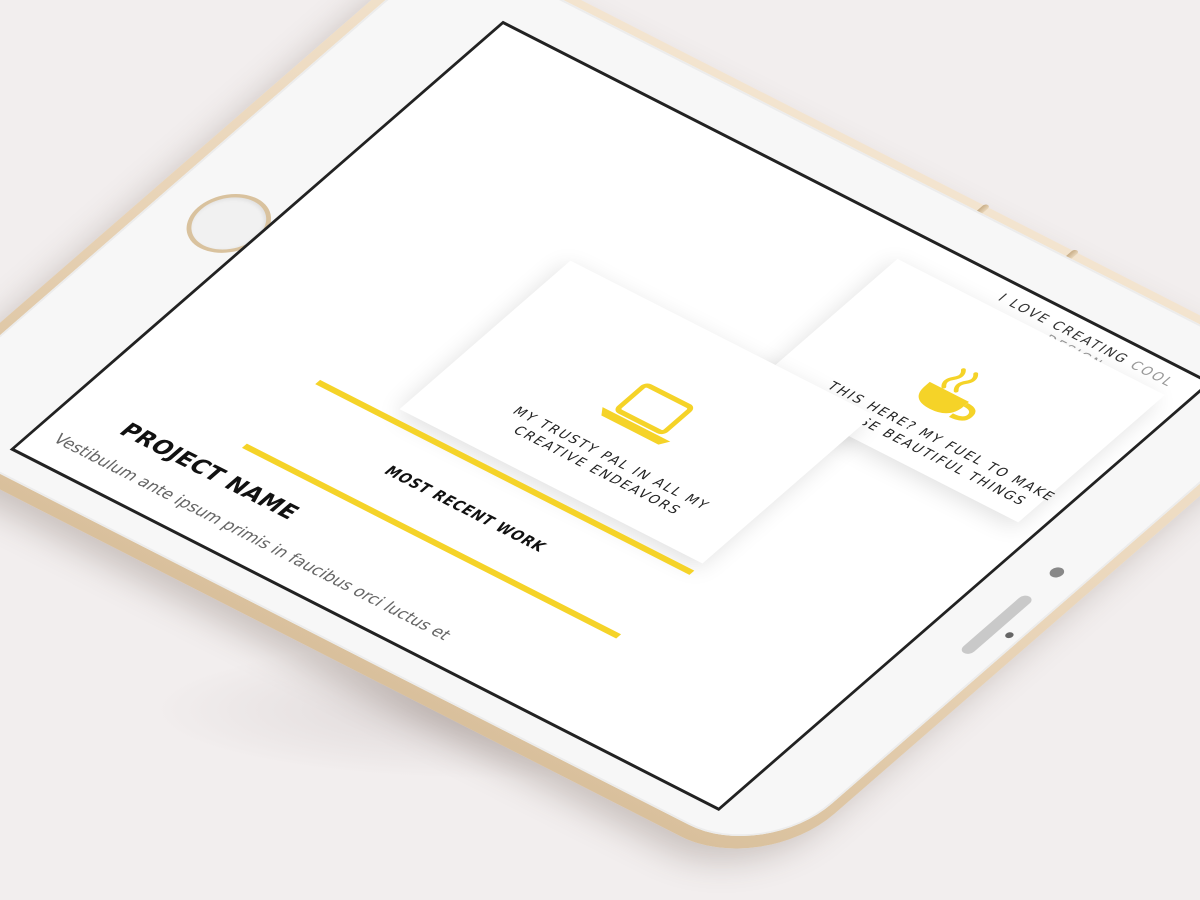 The height and width of the screenshot is (900, 1200). I want to click on front-camera, so click(1057, 572).